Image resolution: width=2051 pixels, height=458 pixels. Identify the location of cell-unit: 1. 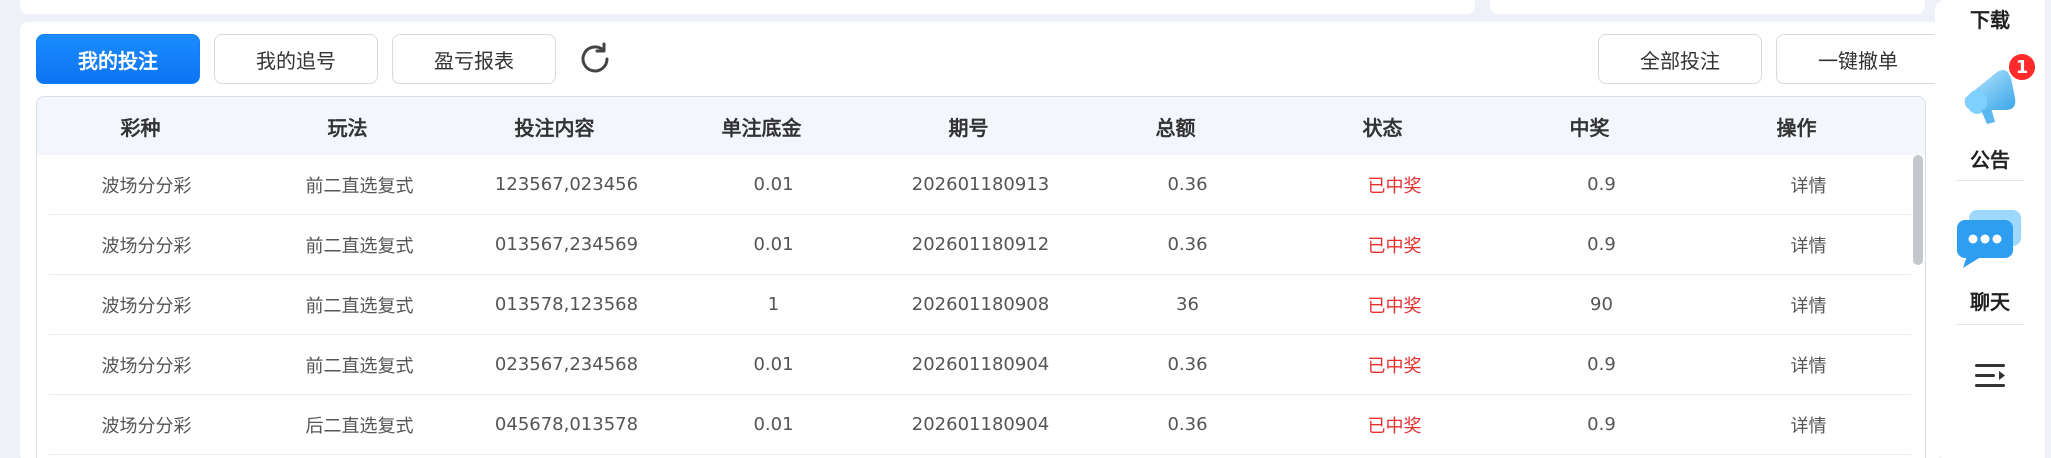
(773, 304).